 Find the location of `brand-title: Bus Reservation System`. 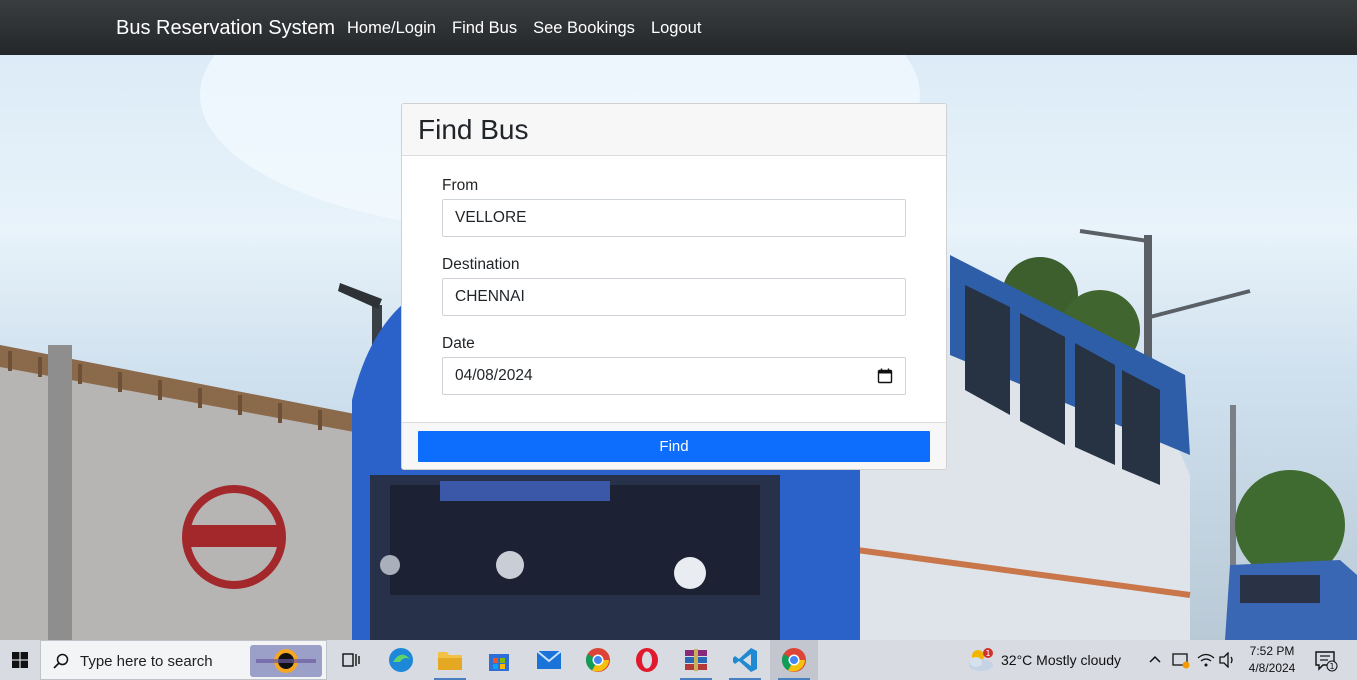

brand-title: Bus Reservation System is located at coordinates (225, 28).